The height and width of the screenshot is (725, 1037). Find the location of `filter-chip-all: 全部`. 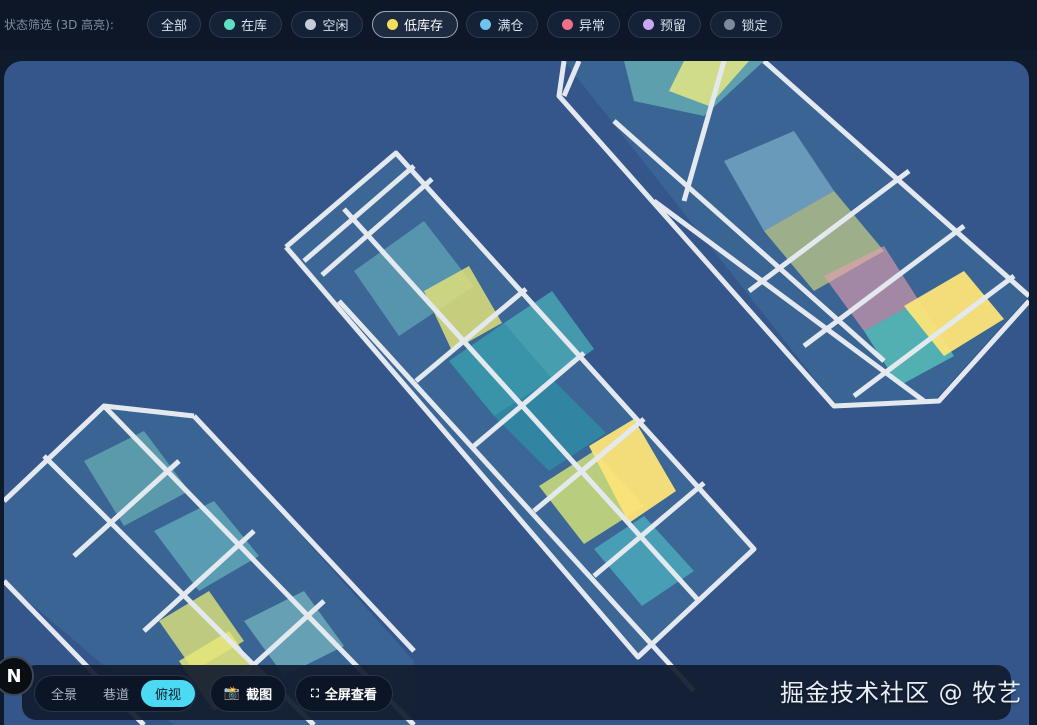

filter-chip-all: 全部 is located at coordinates (174, 24).